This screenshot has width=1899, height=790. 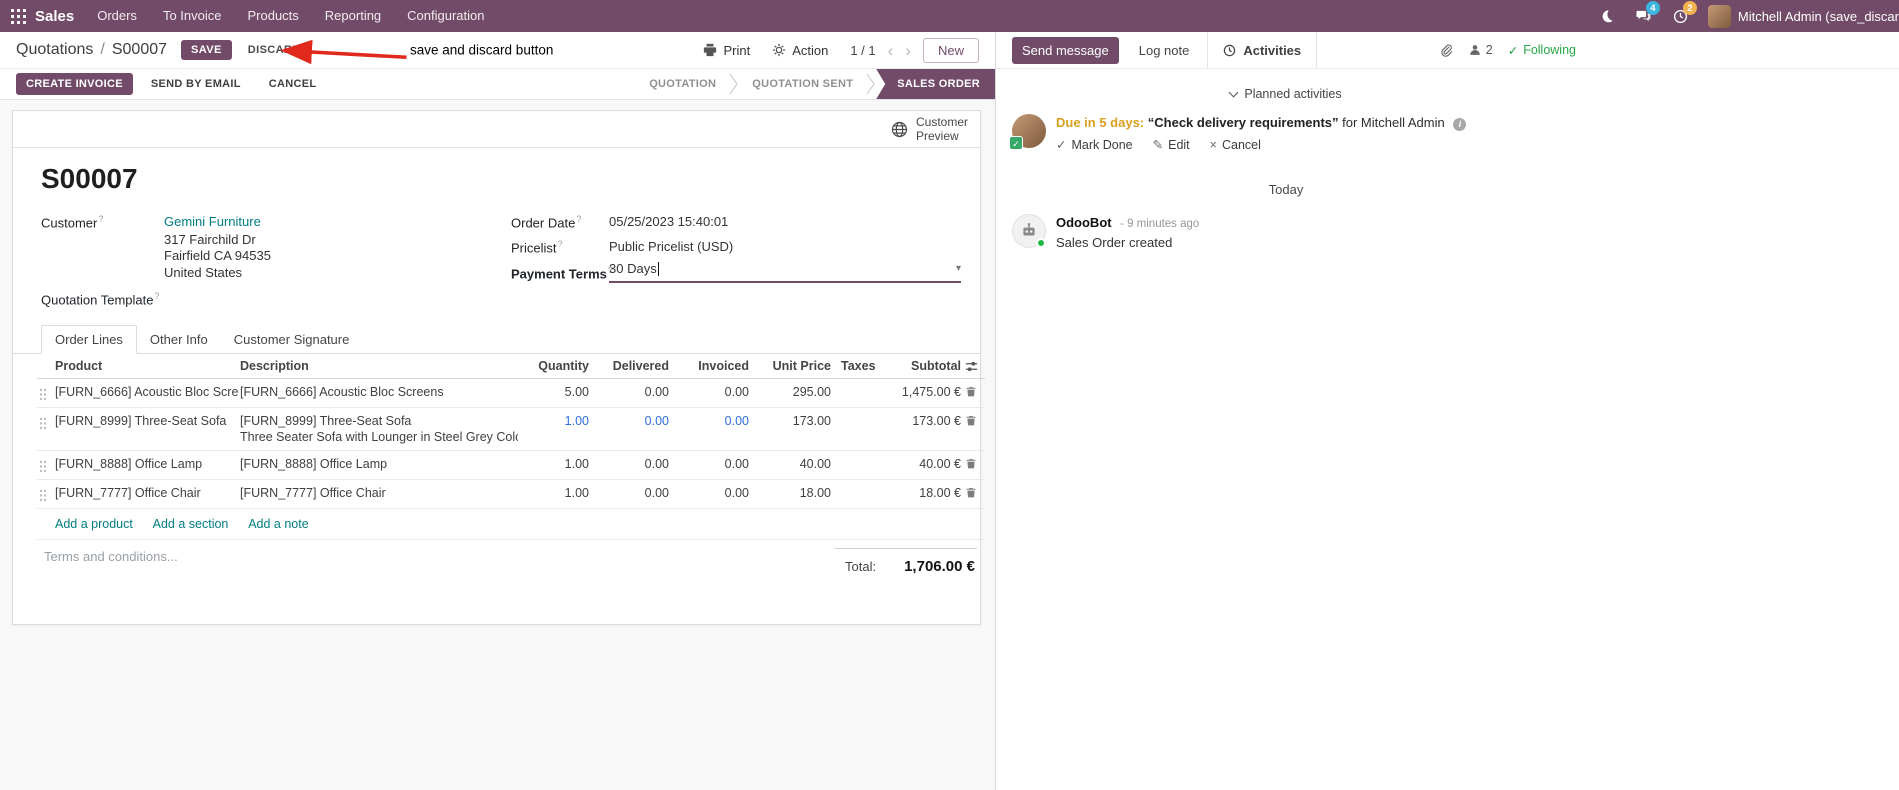 I want to click on message-header: OdooBot - 9 minutes ago, so click(x=1127, y=223).